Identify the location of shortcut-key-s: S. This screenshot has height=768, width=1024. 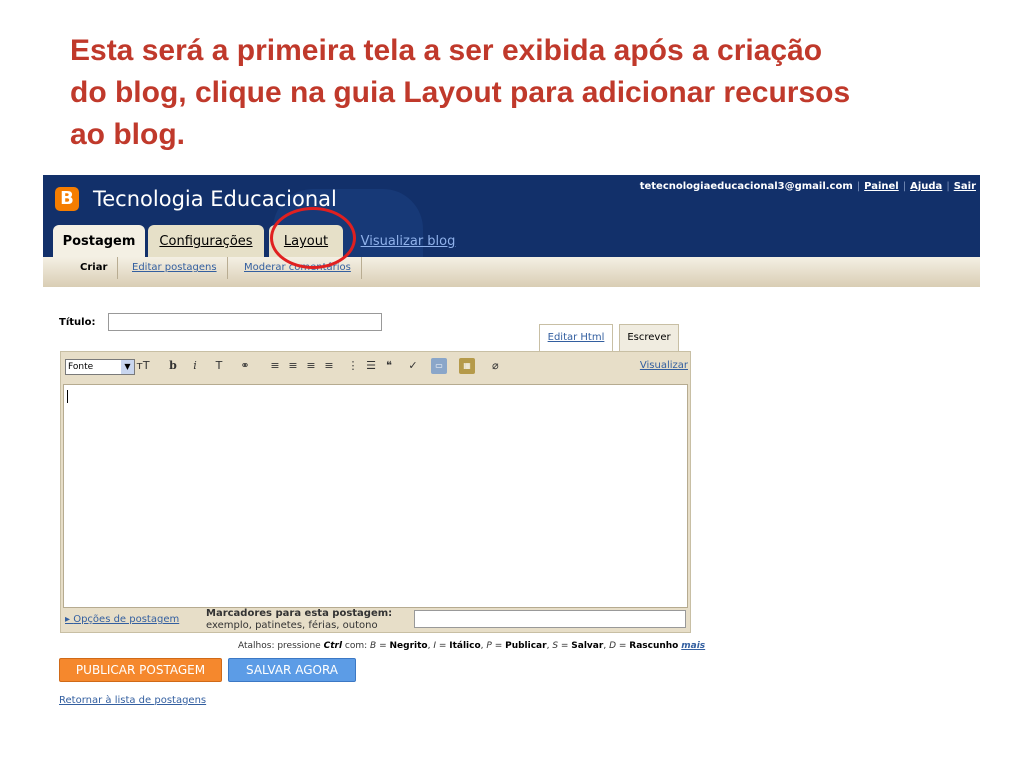
(555, 646).